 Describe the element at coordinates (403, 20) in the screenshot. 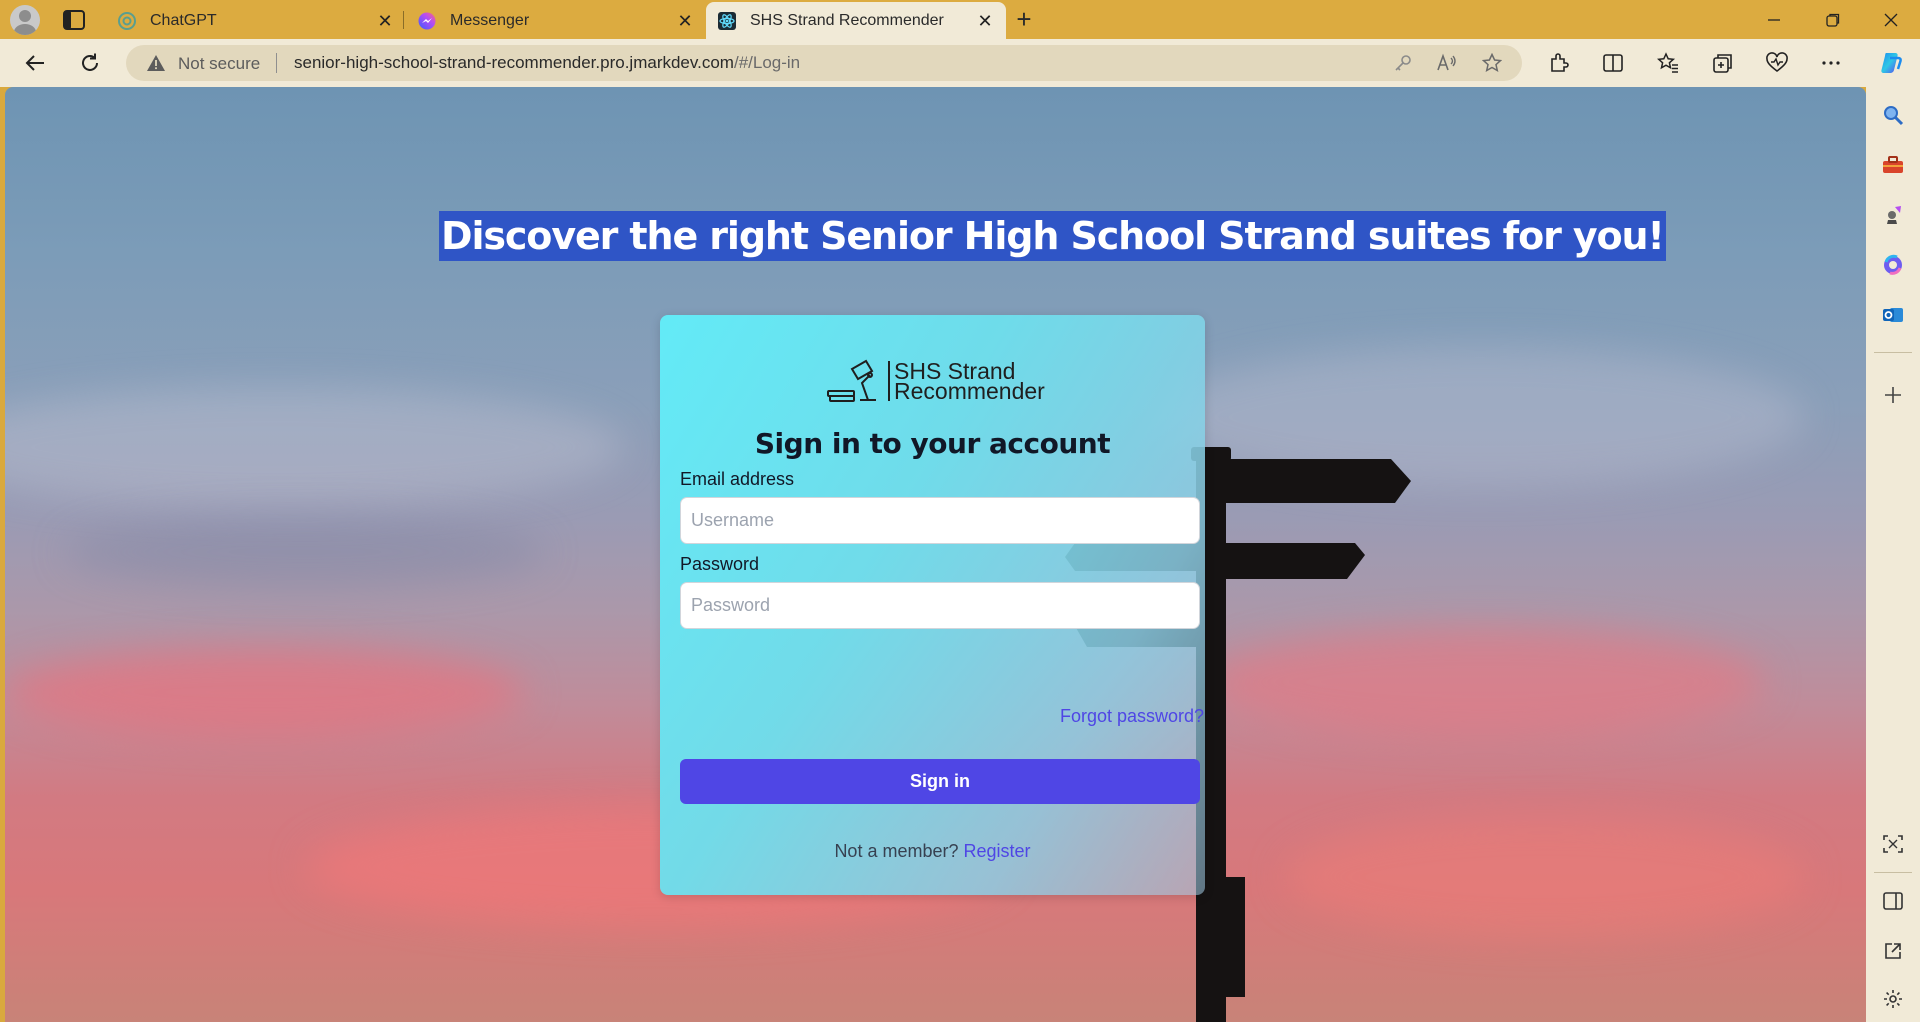

I see `tab-divider` at that location.